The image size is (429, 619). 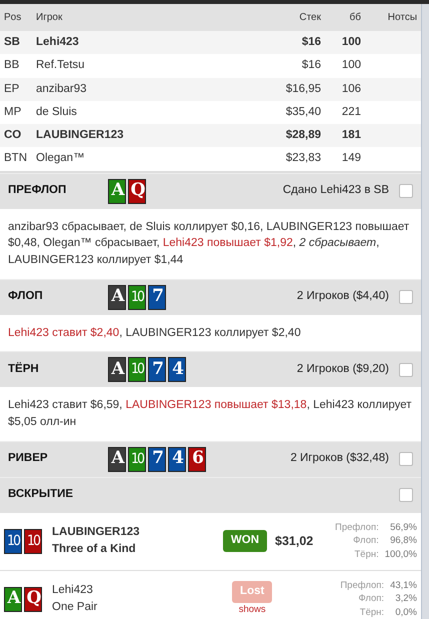 What do you see at coordinates (279, 112) in the screenshot?
I see `table-cell: $35,40` at bounding box center [279, 112].